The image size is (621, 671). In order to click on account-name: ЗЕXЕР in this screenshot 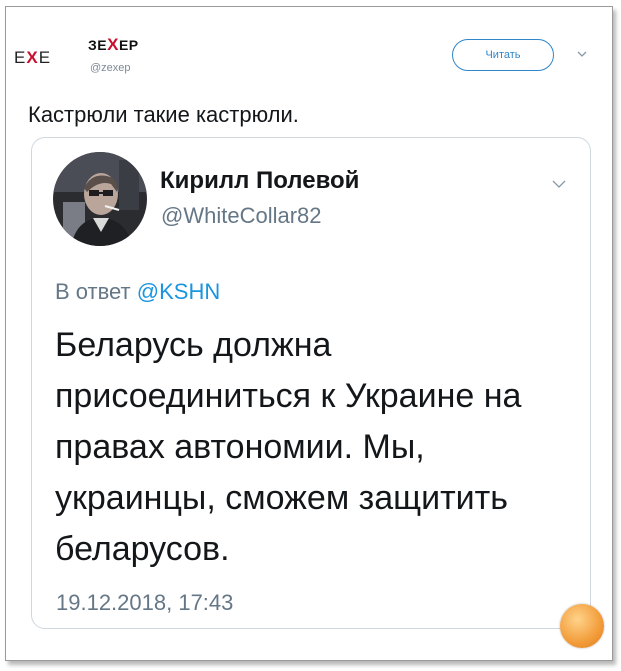, I will do `click(113, 45)`.